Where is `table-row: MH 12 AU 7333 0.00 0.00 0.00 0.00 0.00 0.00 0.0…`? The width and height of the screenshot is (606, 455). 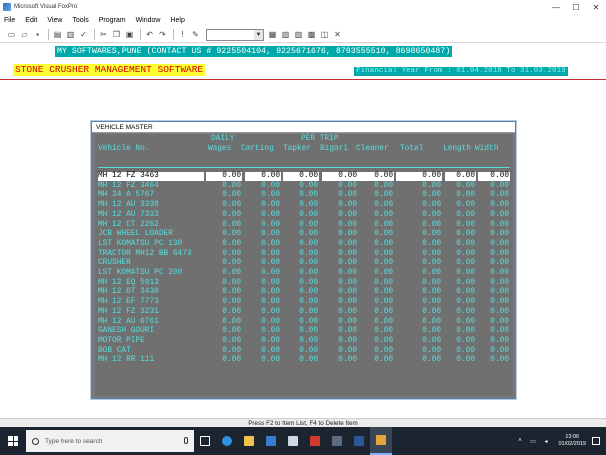
table-row: MH 12 AU 7333 0.00 0.00 0.00 0.00 0.00 0.00 0.0… is located at coordinates (304, 215).